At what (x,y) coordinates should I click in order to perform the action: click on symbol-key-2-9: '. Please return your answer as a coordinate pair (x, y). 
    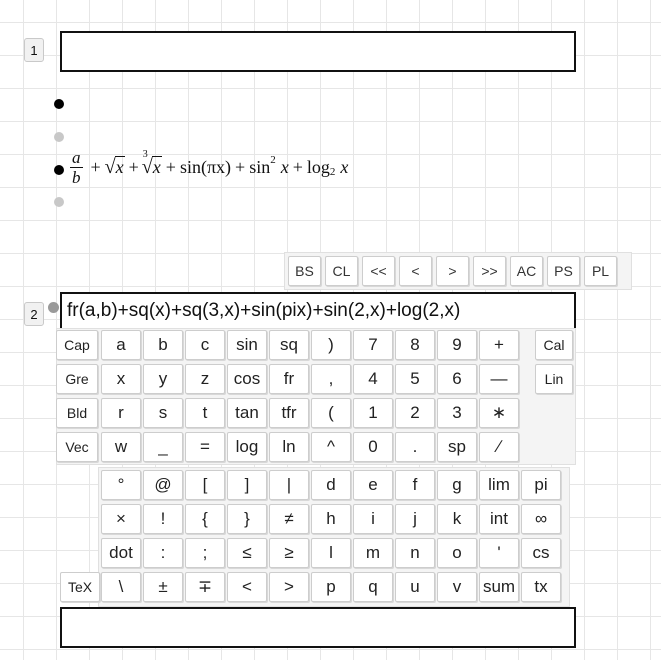
    Looking at the image, I should click on (499, 553).